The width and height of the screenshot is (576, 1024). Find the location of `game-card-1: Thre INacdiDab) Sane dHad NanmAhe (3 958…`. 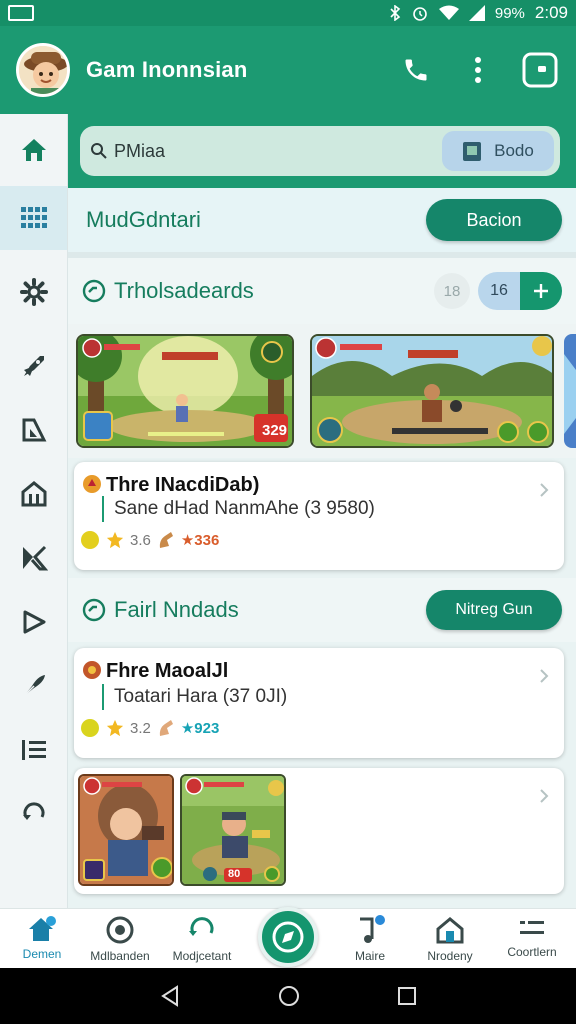

game-card-1: Thre INacdiDab) Sane dHad NanmAhe (3 958… is located at coordinates (319, 516).